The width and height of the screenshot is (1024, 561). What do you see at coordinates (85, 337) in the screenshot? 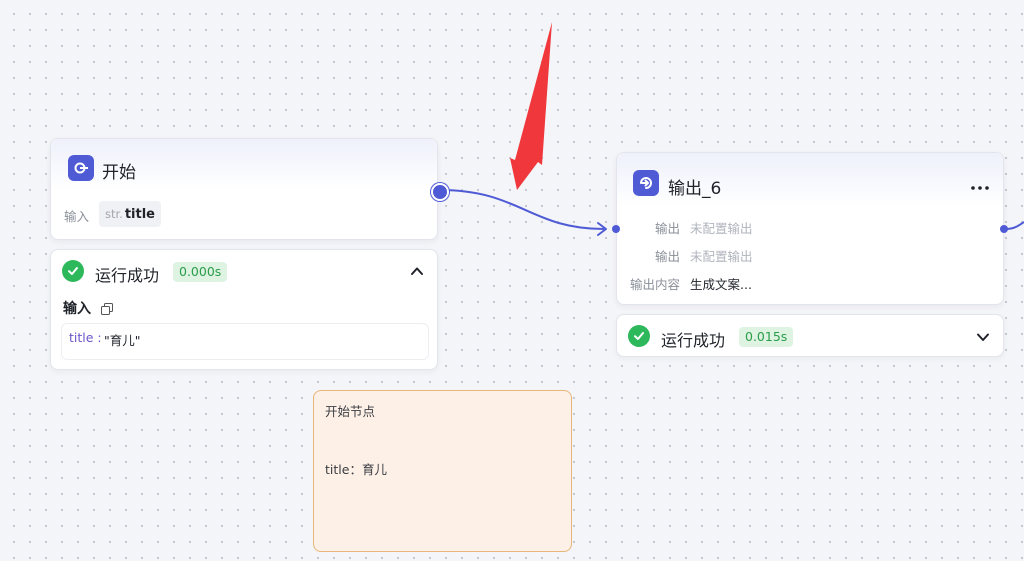
I see `result-key: title :` at bounding box center [85, 337].